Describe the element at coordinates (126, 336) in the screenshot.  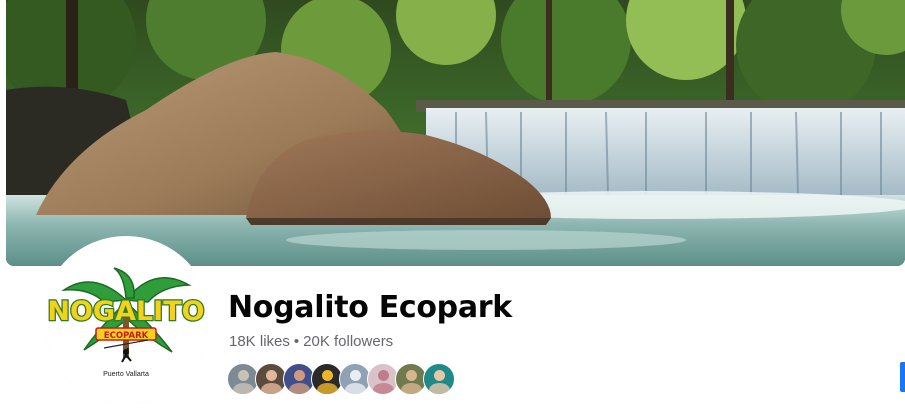
I see `logo-banner: ECOPARK` at that location.